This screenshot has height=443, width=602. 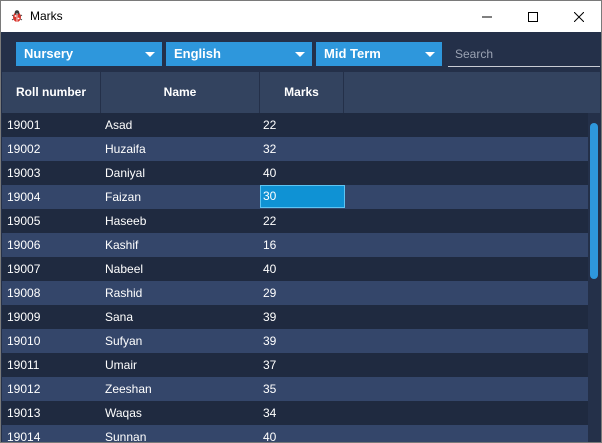 What do you see at coordinates (125, 149) in the screenshot?
I see `name-cell: Huzaifa` at bounding box center [125, 149].